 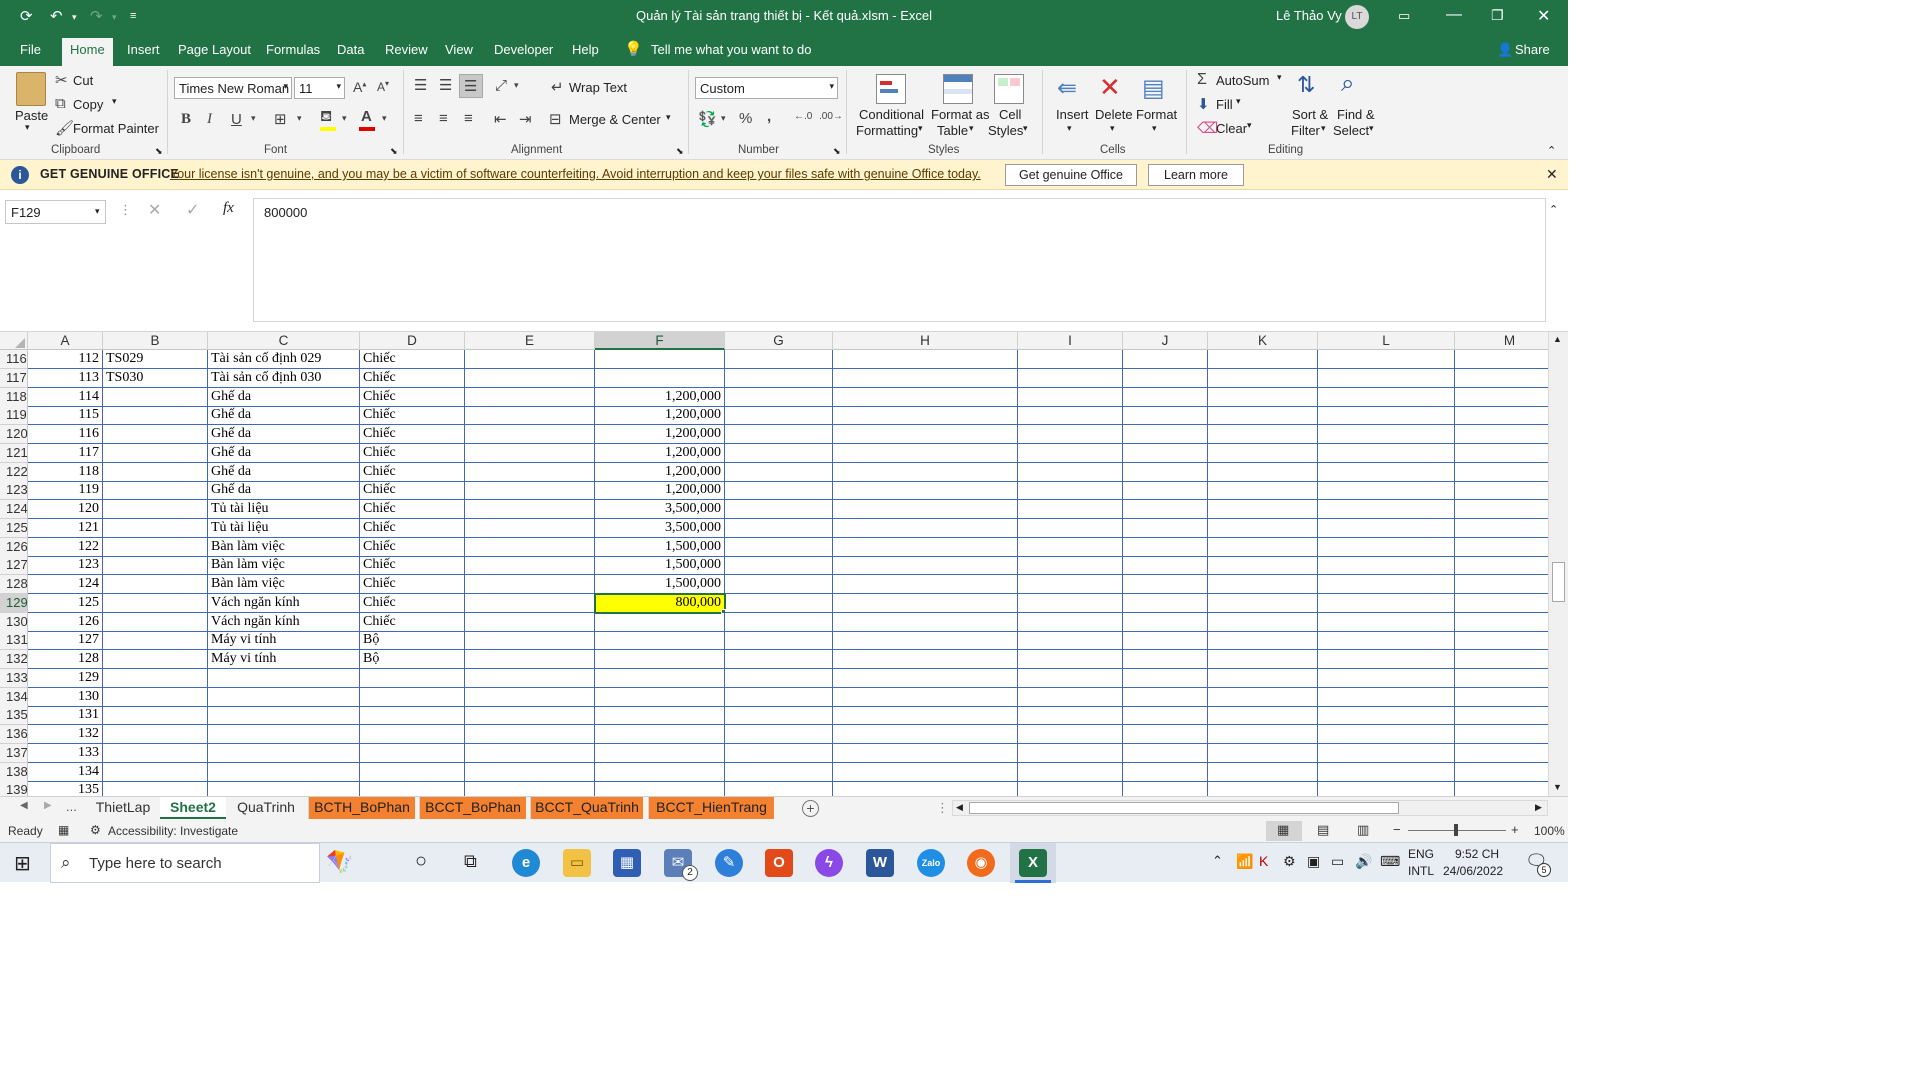 What do you see at coordinates (65, 509) in the screenshot?
I see `cell-a: 120` at bounding box center [65, 509].